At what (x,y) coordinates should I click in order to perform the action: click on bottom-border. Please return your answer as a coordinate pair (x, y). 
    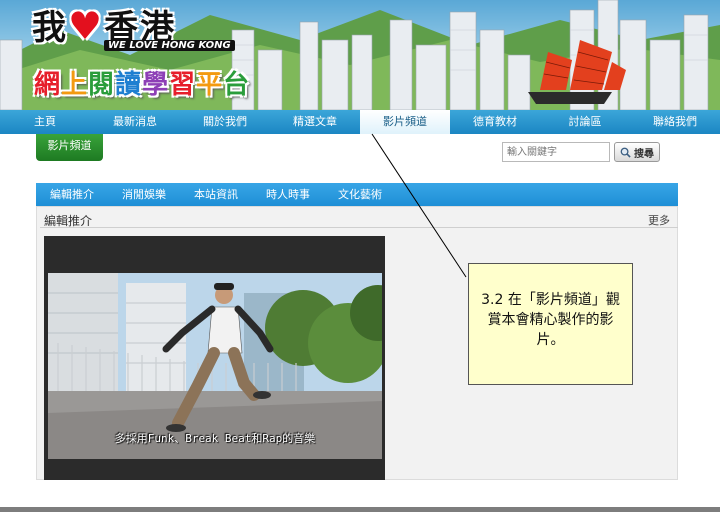
    Looking at the image, I should click on (360, 509).